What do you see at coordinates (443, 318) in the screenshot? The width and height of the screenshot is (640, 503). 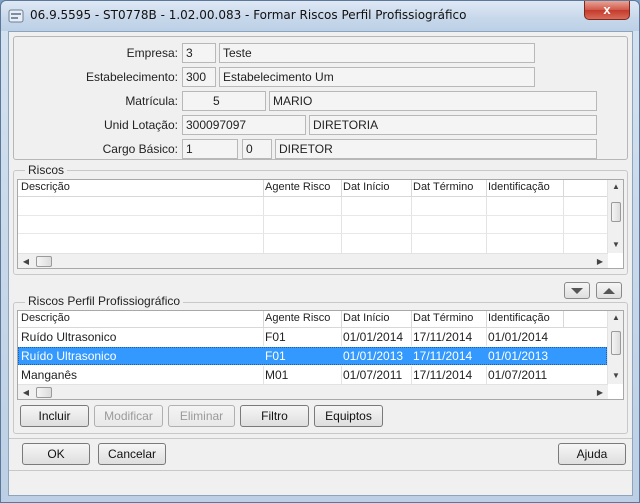 I see `perfil-col-termino: Dat Término` at bounding box center [443, 318].